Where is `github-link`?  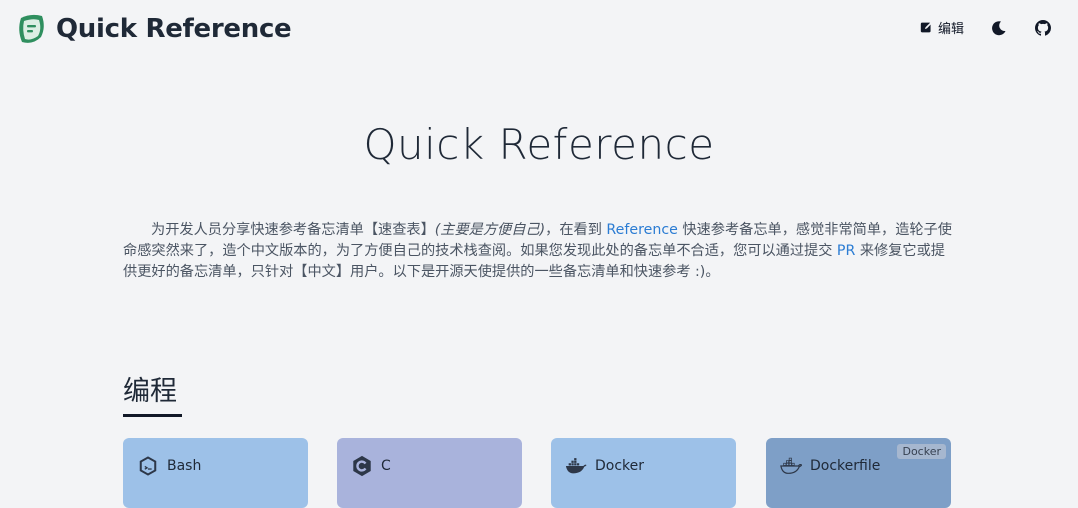 github-link is located at coordinates (1043, 28).